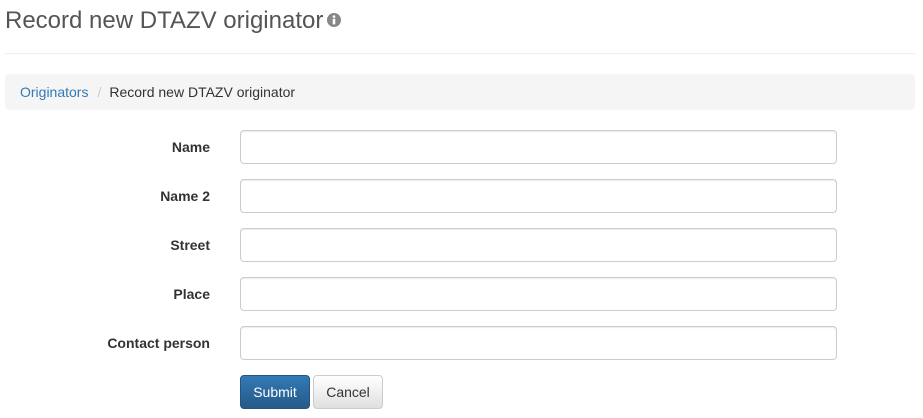 This screenshot has height=418, width=923. What do you see at coordinates (190, 245) in the screenshot?
I see `street-label: Street` at bounding box center [190, 245].